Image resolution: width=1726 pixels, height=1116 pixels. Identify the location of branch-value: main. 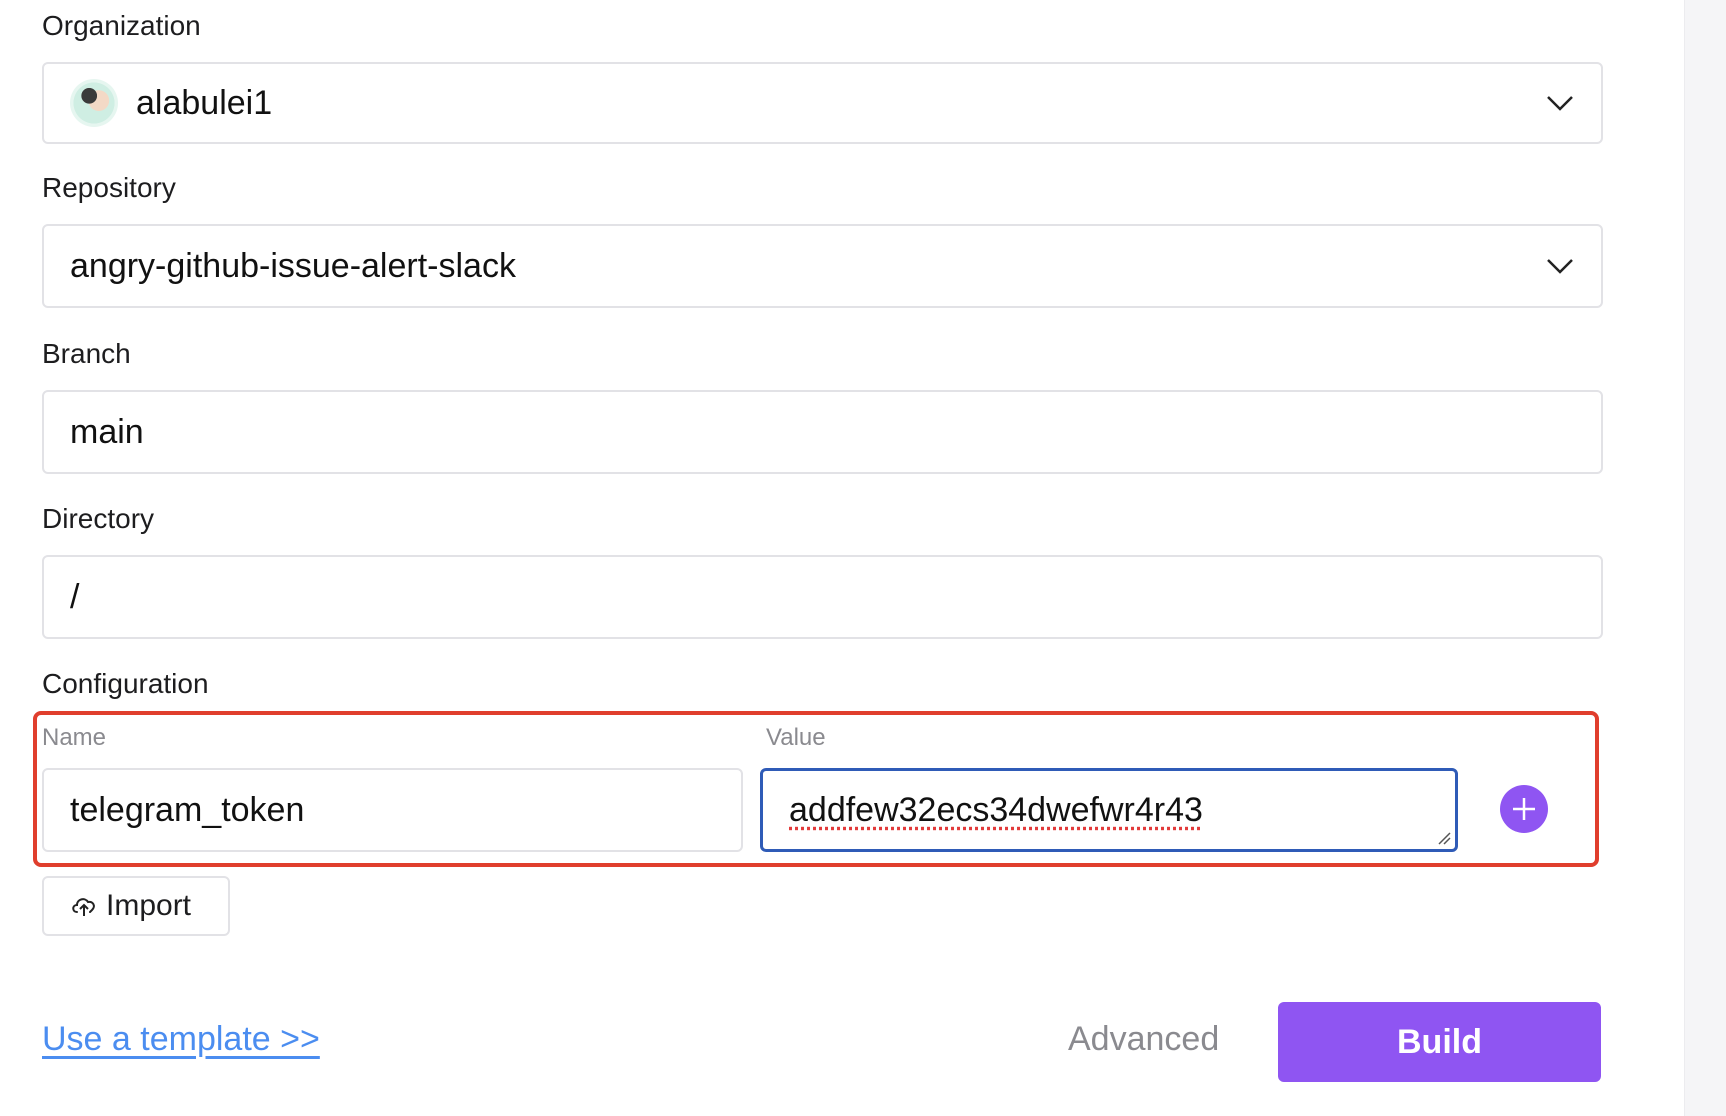
(107, 431).